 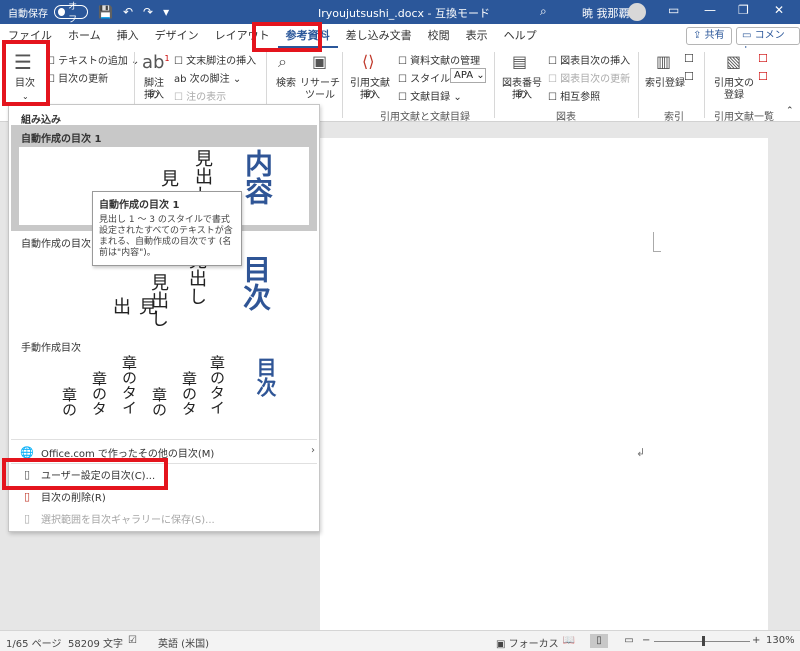 I want to click on cross-reference-icon: ☐, so click(x=554, y=97).